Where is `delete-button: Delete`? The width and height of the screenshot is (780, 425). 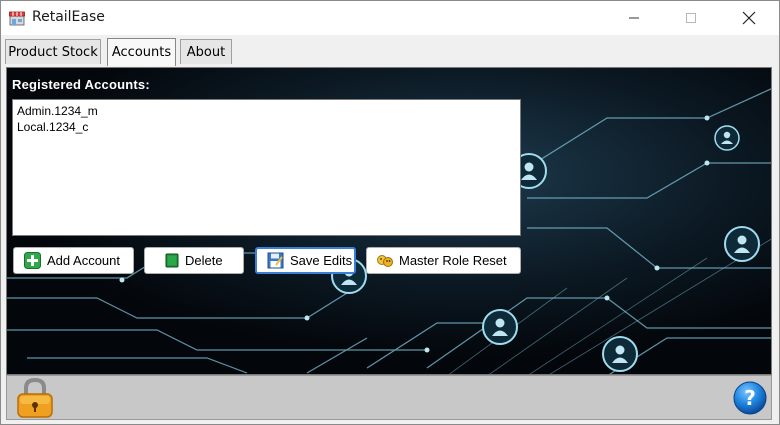 delete-button: Delete is located at coordinates (194, 260).